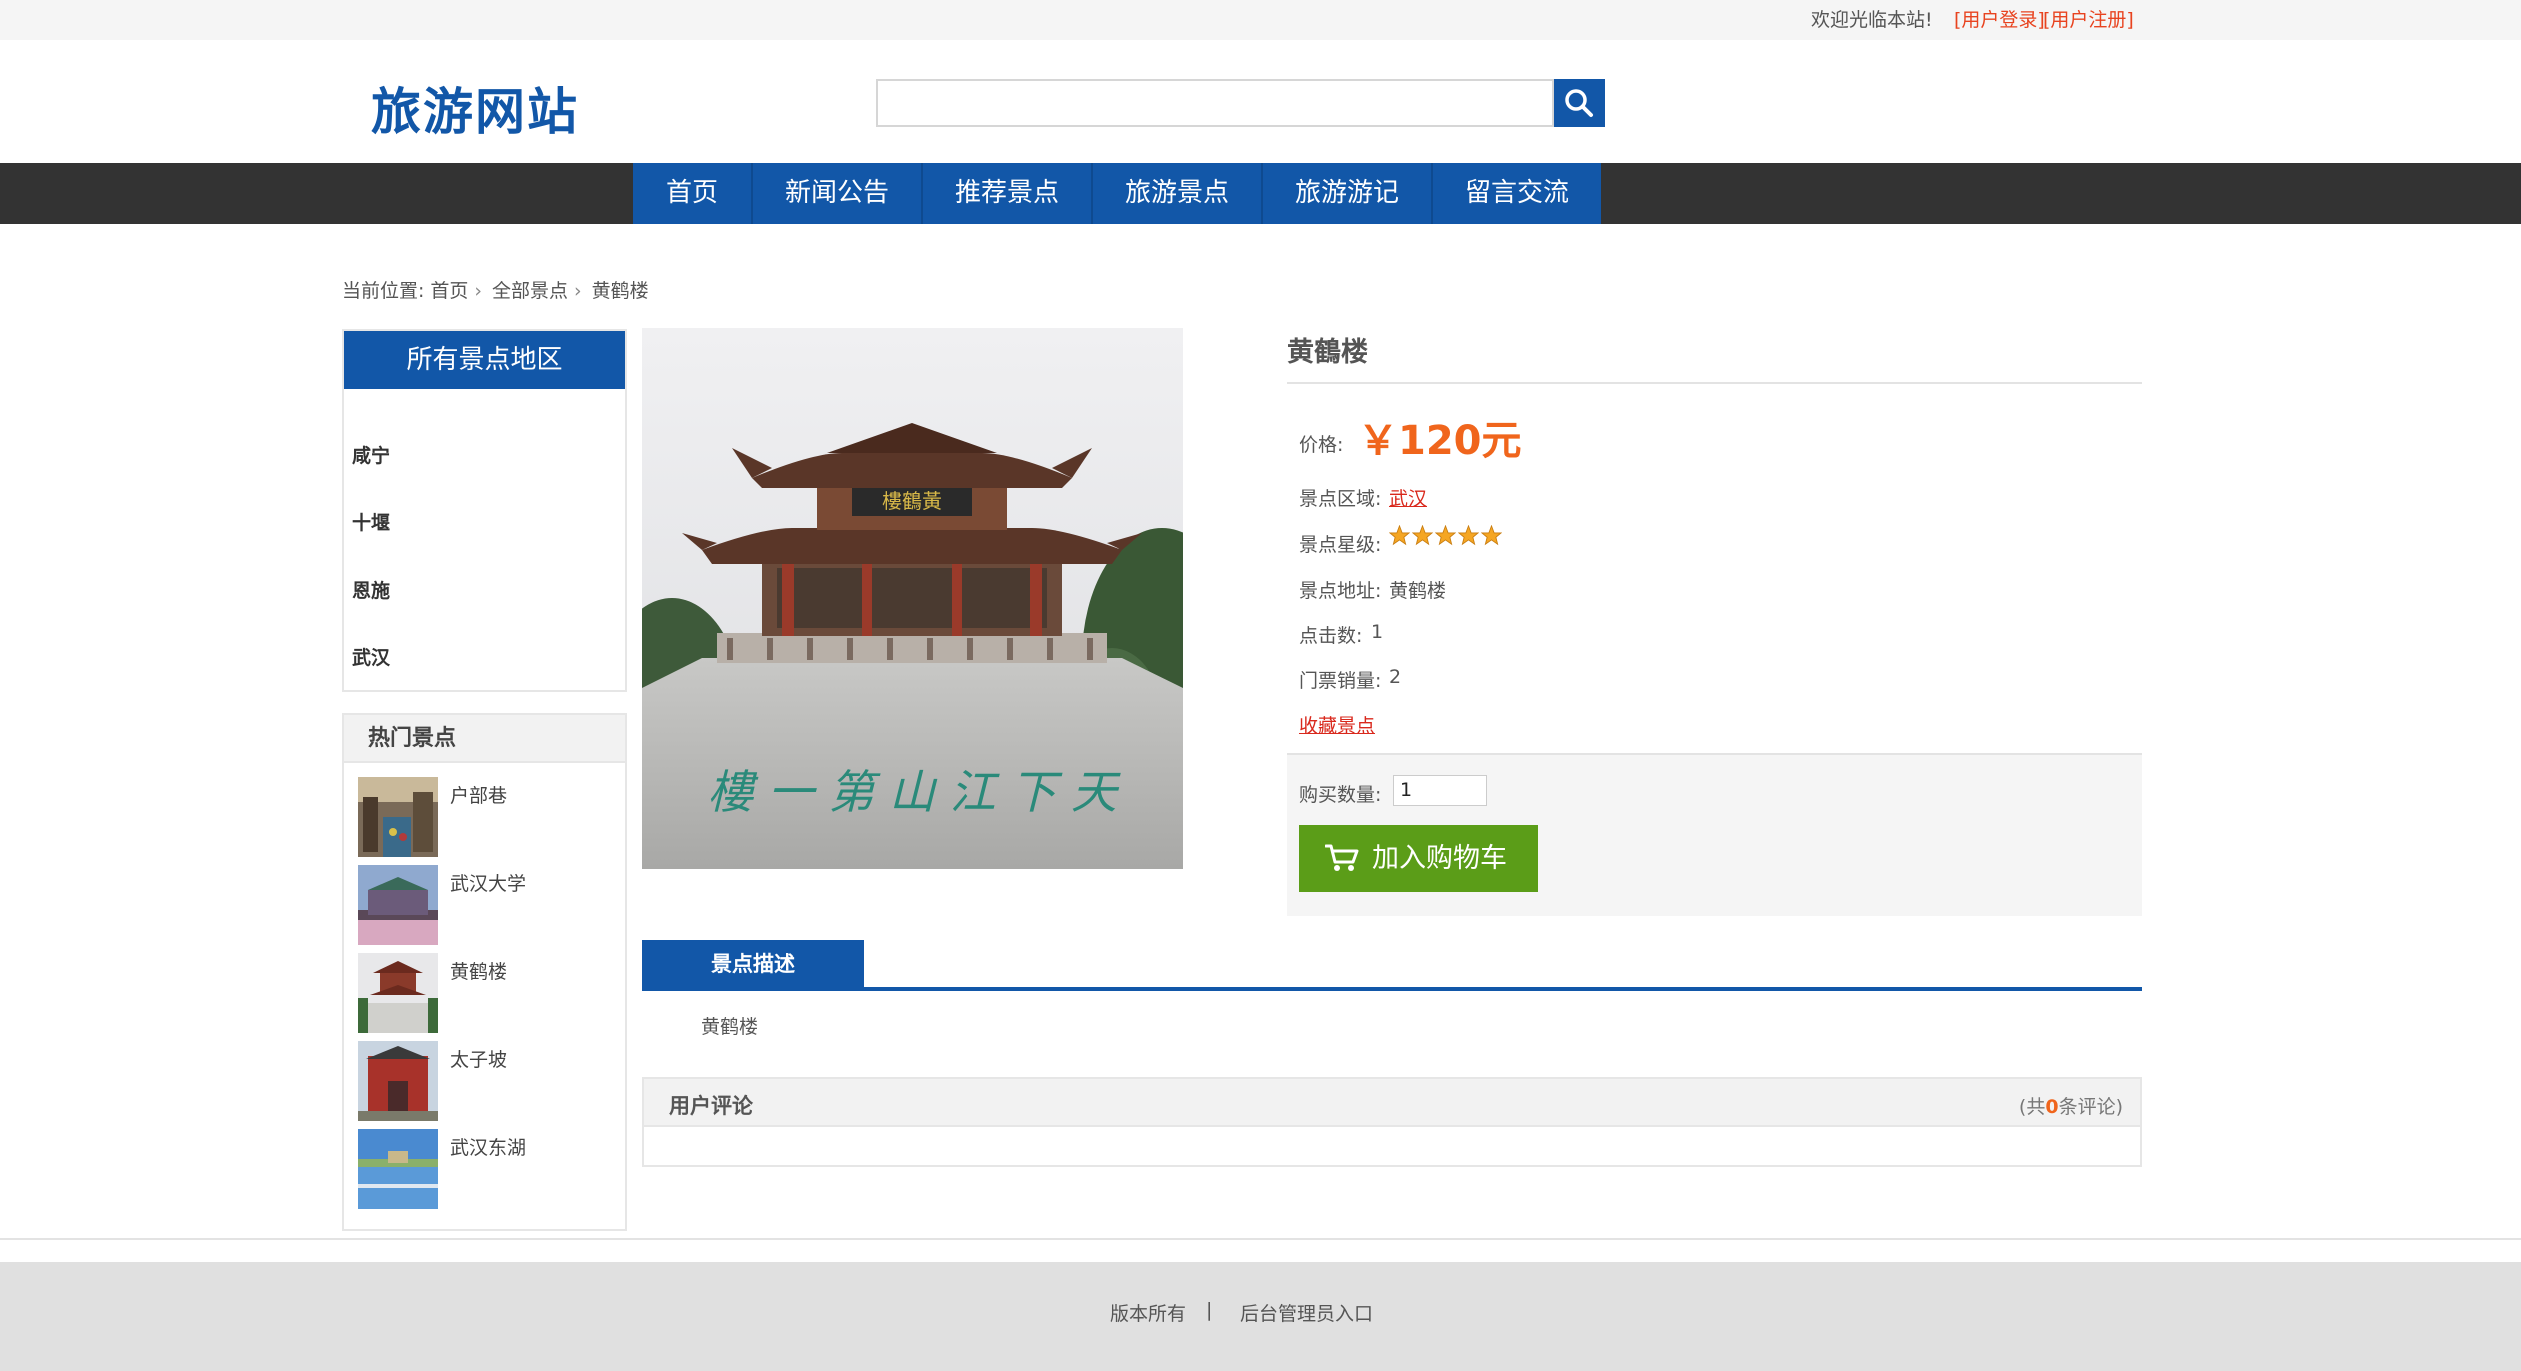  I want to click on hot-name: 武汉东湖, so click(488, 1146).